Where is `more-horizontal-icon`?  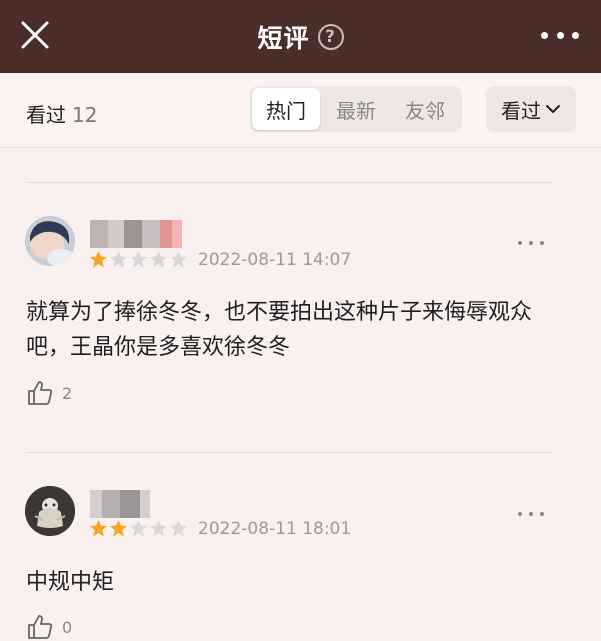 more-horizontal-icon is located at coordinates (560, 35).